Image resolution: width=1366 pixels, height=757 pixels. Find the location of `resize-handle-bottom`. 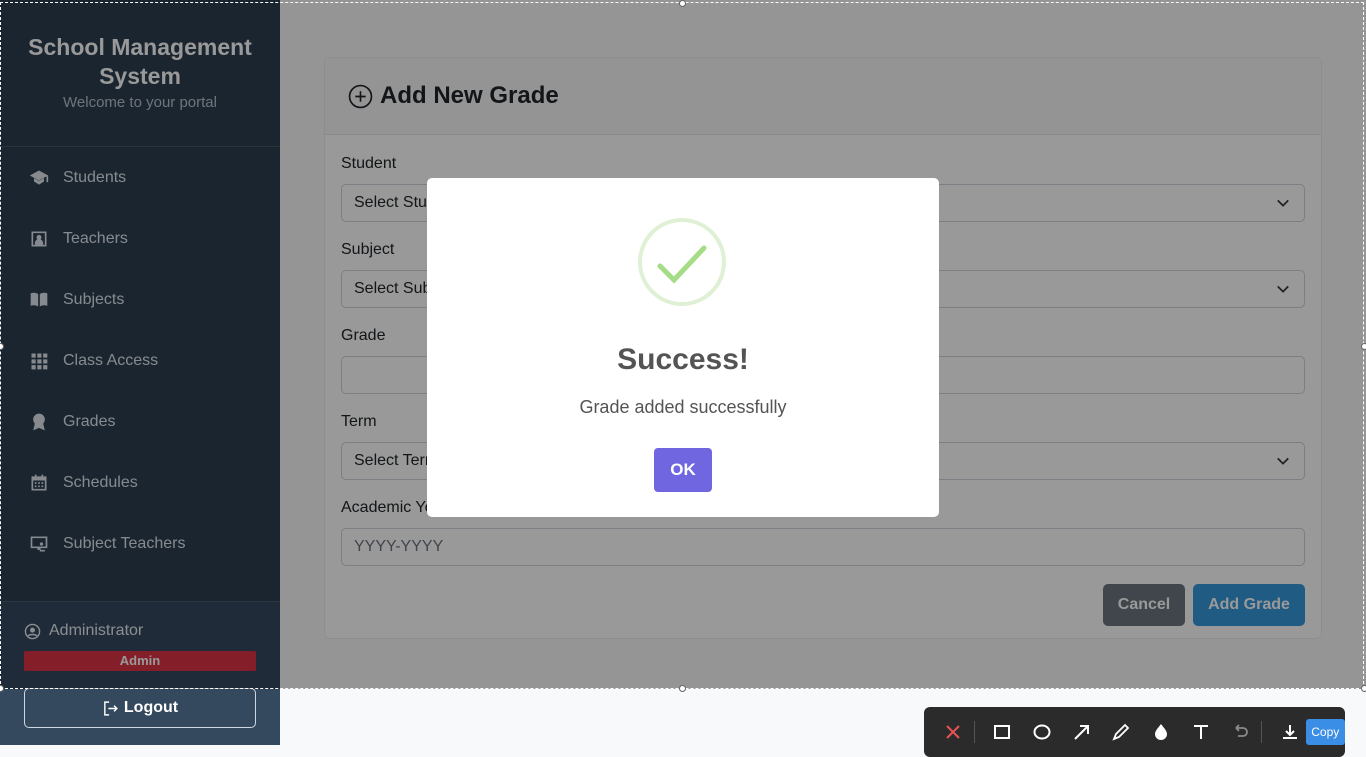

resize-handle-bottom is located at coordinates (682, 688).